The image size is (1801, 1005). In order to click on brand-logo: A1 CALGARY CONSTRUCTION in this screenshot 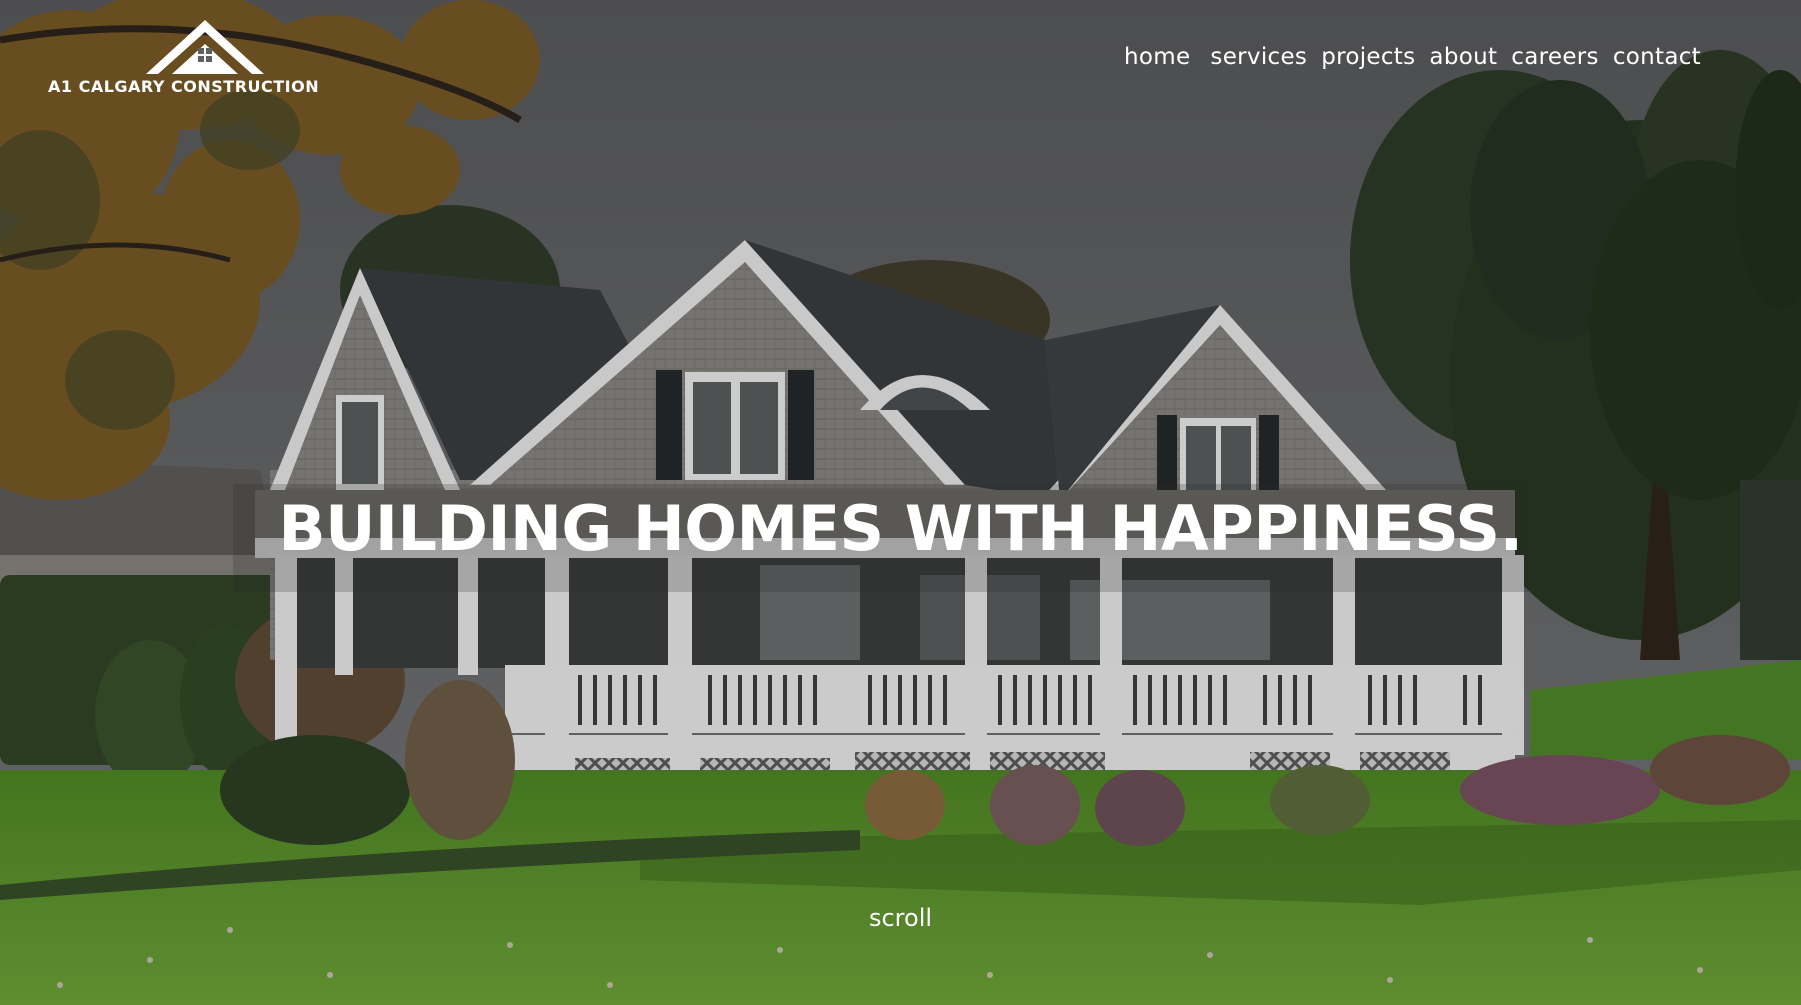, I will do `click(208, 60)`.